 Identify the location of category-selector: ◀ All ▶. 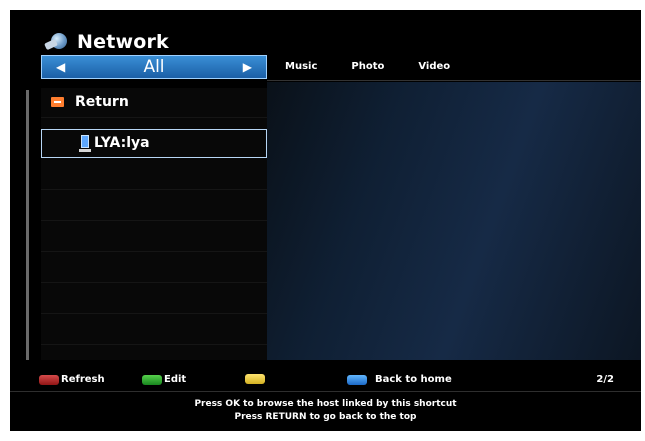
(154, 67).